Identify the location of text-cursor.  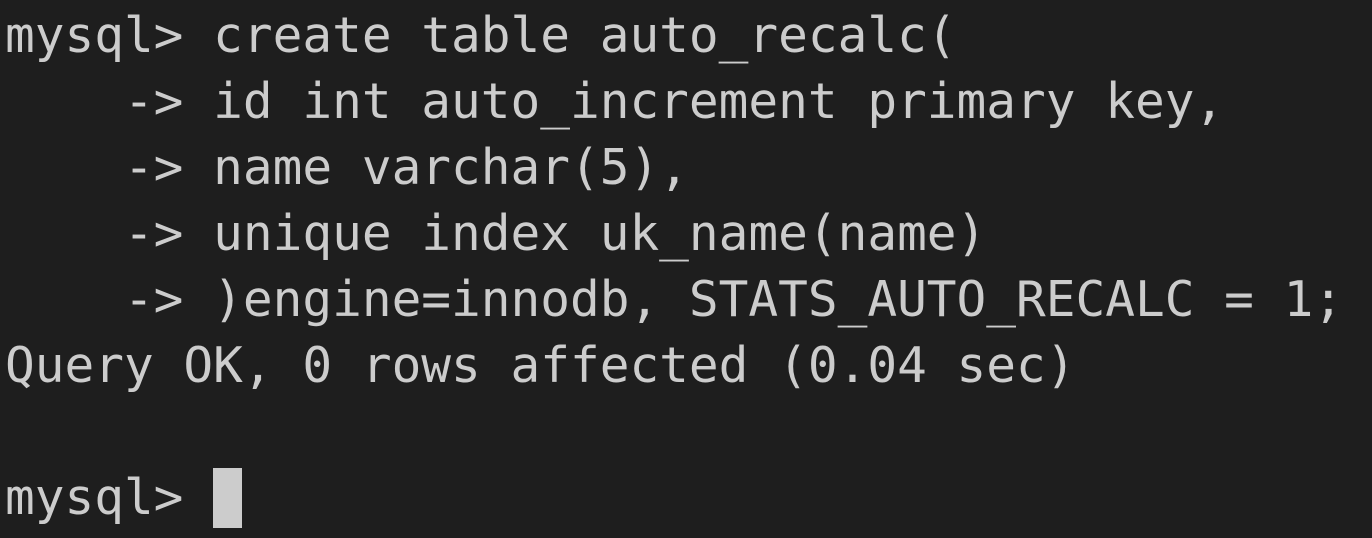
(228, 498).